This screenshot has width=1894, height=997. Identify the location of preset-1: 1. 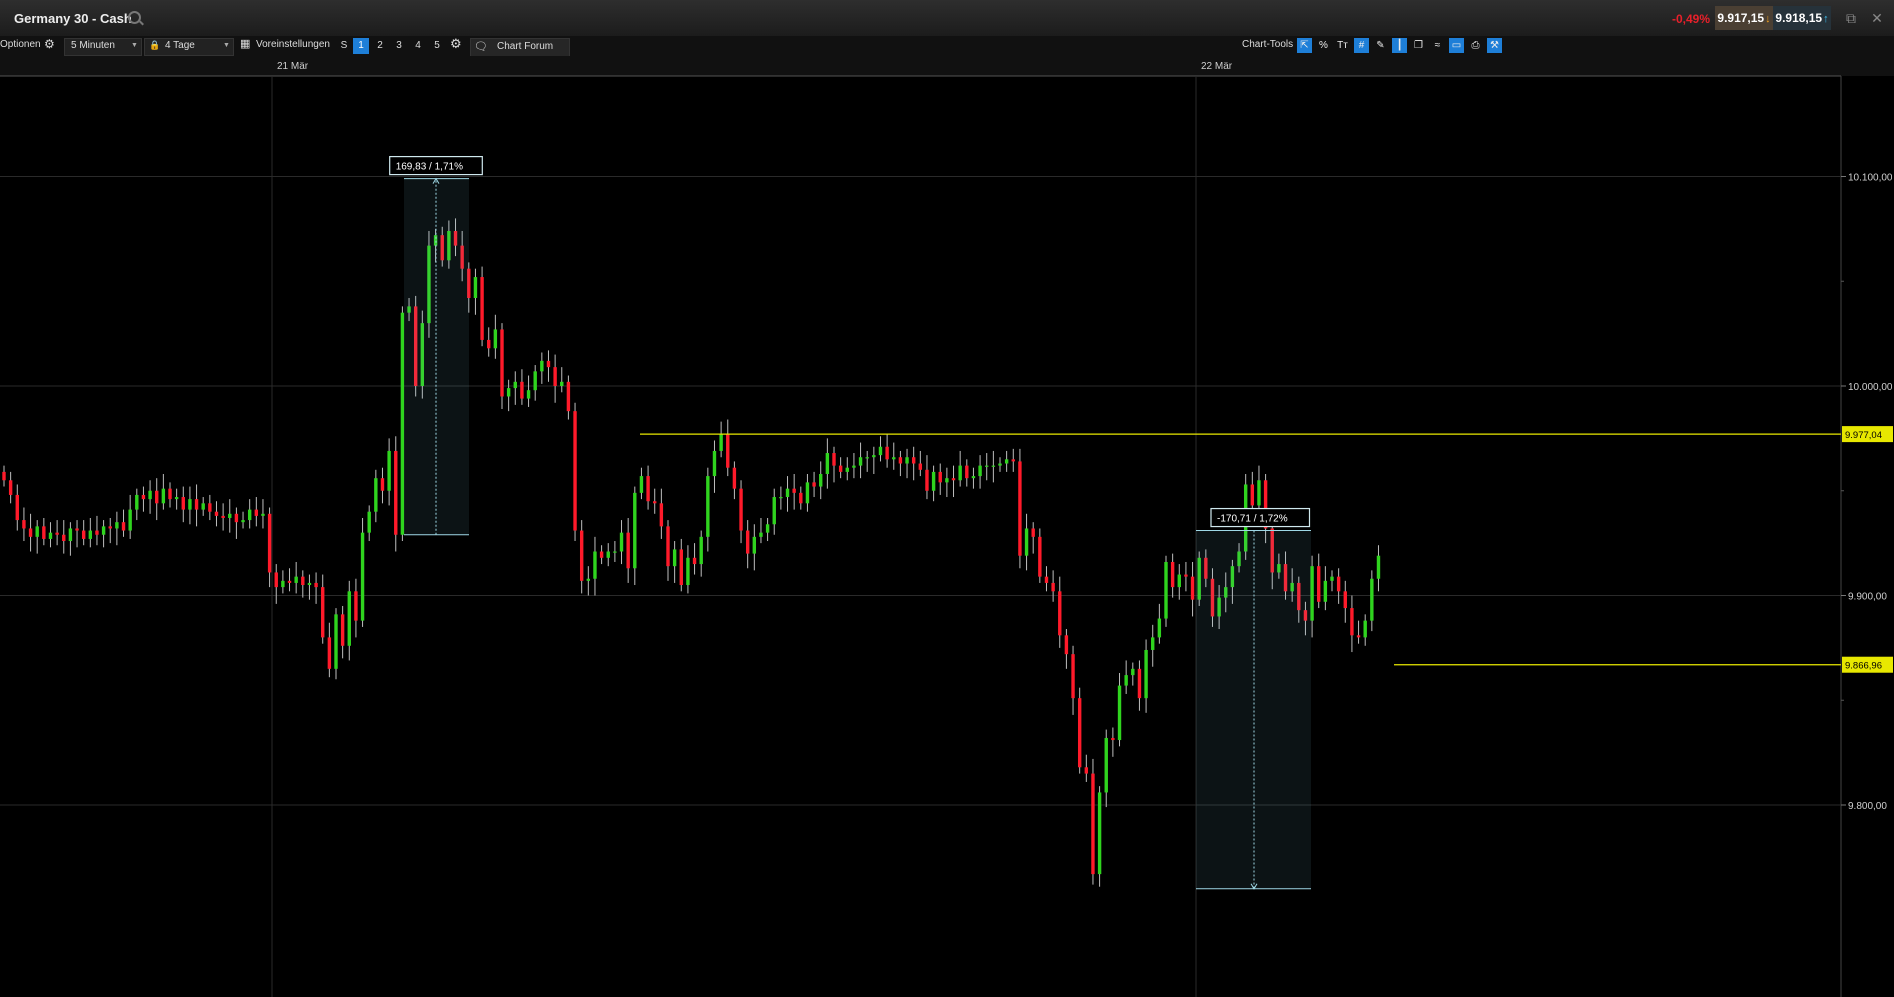
(361, 46).